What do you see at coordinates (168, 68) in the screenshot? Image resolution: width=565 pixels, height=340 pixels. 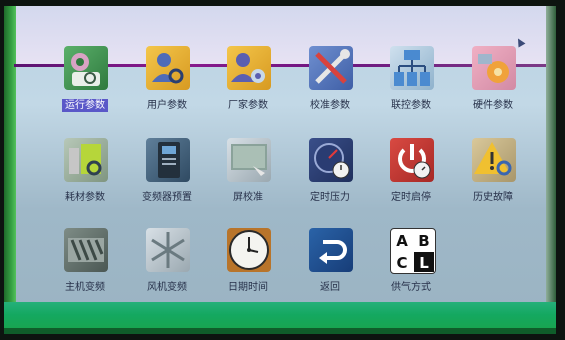 I see `user-search-icon` at bounding box center [168, 68].